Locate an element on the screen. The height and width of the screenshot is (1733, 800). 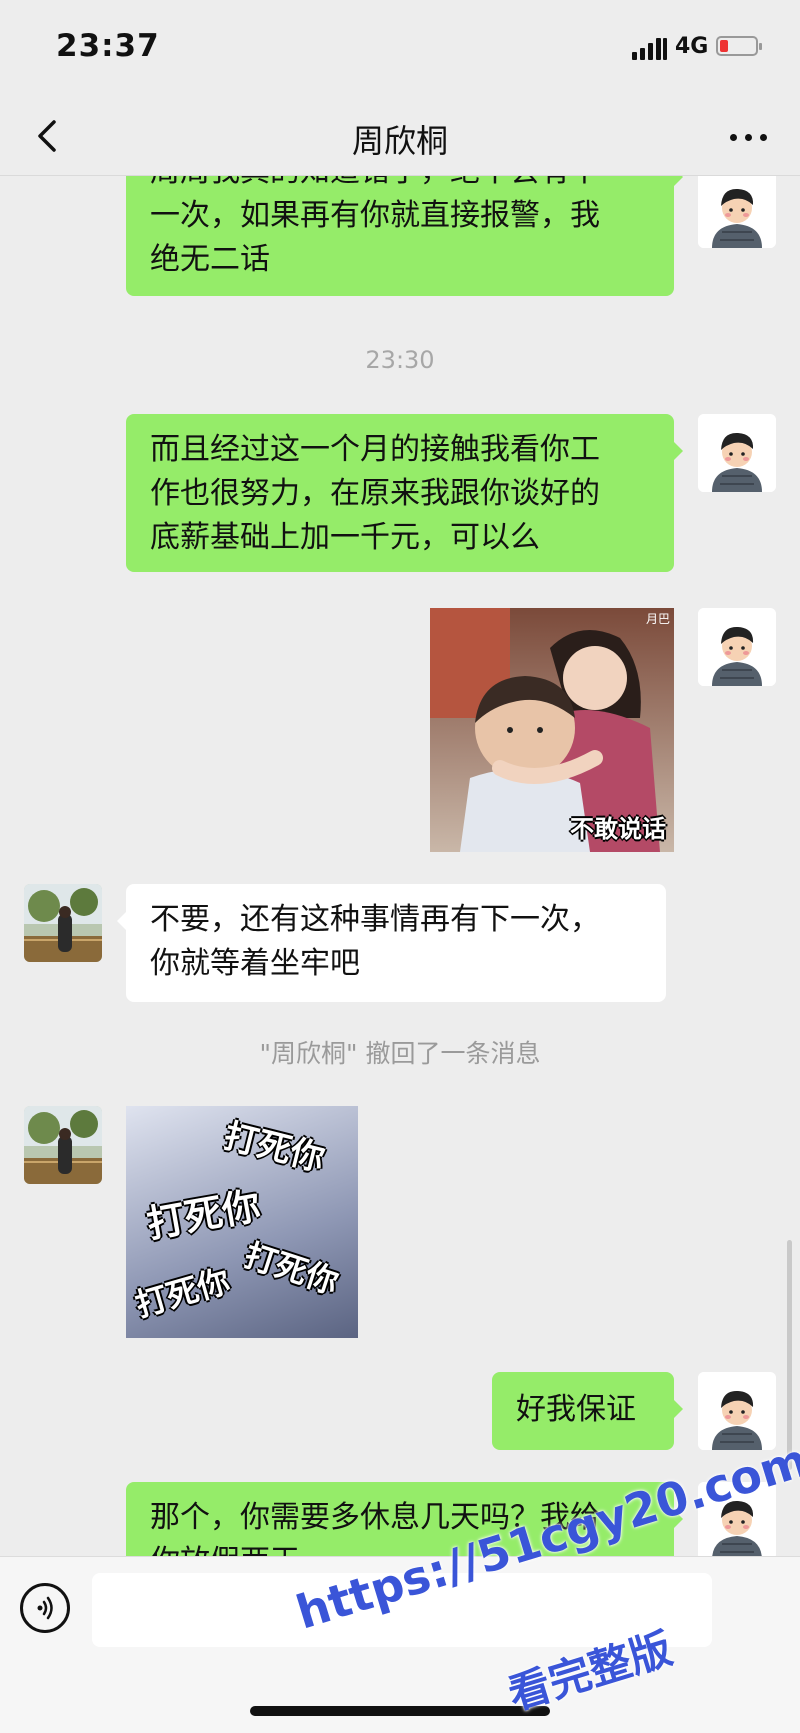
sent-sticker: 月巴 不敢说话 is located at coordinates (552, 730).